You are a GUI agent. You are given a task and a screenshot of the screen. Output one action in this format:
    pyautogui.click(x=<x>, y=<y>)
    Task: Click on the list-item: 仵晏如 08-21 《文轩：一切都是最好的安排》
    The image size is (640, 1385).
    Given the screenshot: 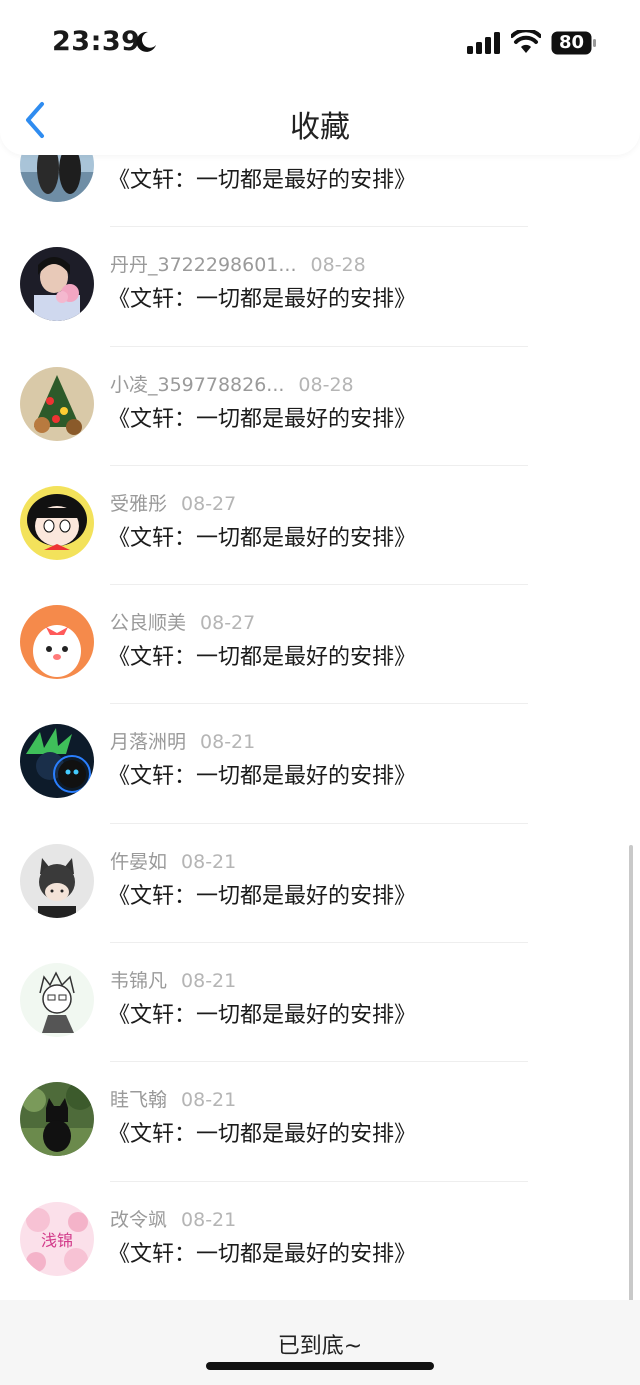 What is the action you would take?
    pyautogui.click(x=320, y=884)
    